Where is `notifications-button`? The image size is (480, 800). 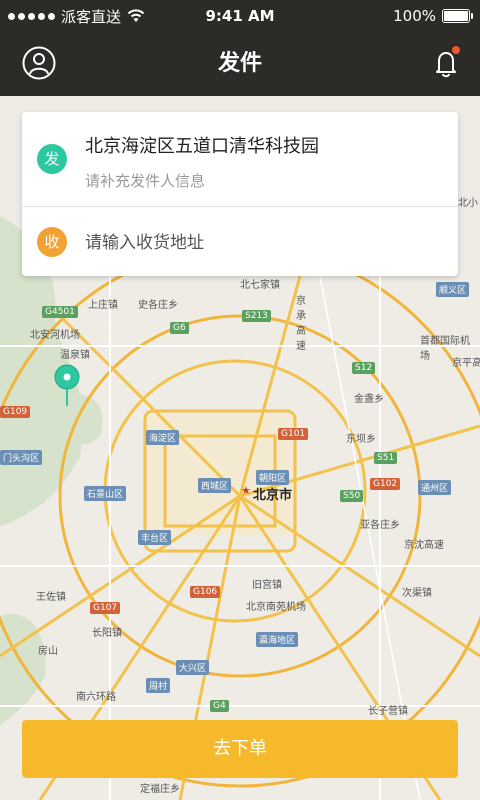 notifications-button is located at coordinates (446, 63).